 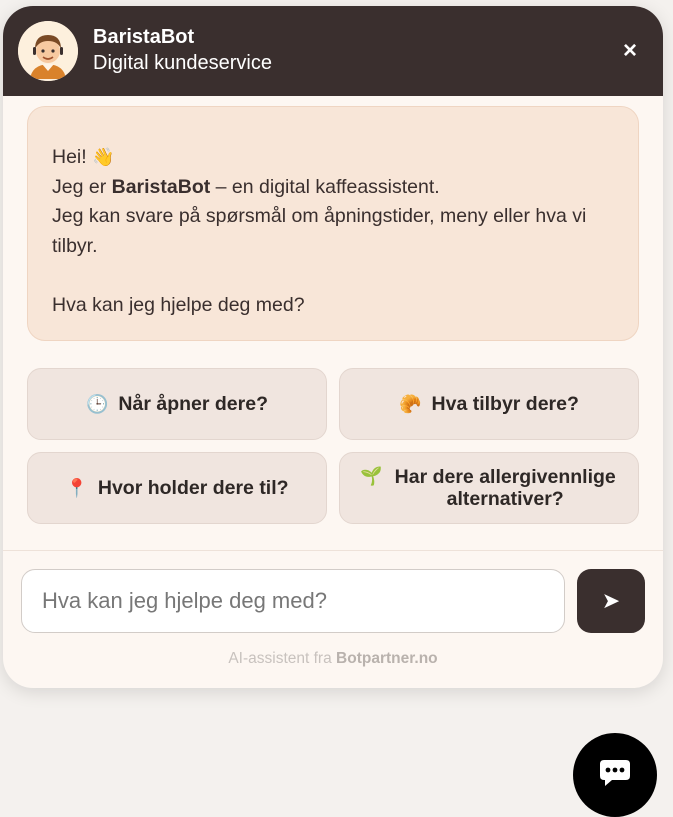 What do you see at coordinates (325, 186) in the screenshot?
I see `intro-suffix: – en digital kaffeassistent.` at bounding box center [325, 186].